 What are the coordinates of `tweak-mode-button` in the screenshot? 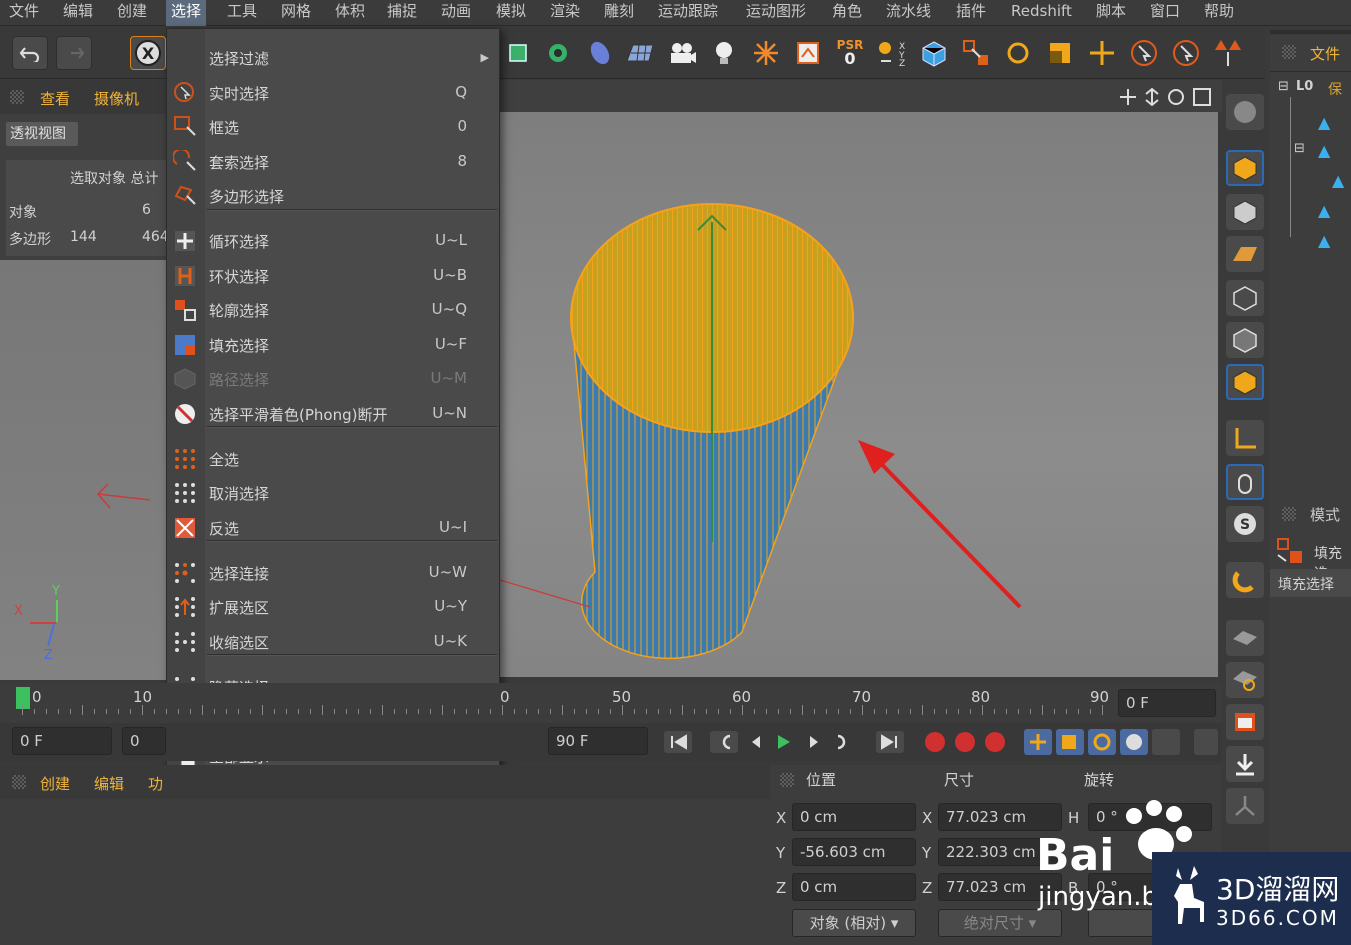 It's located at (1245, 482).